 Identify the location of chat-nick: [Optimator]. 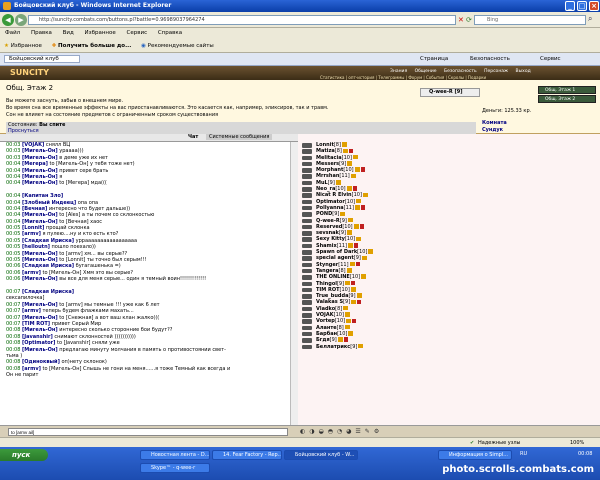
(38, 343).